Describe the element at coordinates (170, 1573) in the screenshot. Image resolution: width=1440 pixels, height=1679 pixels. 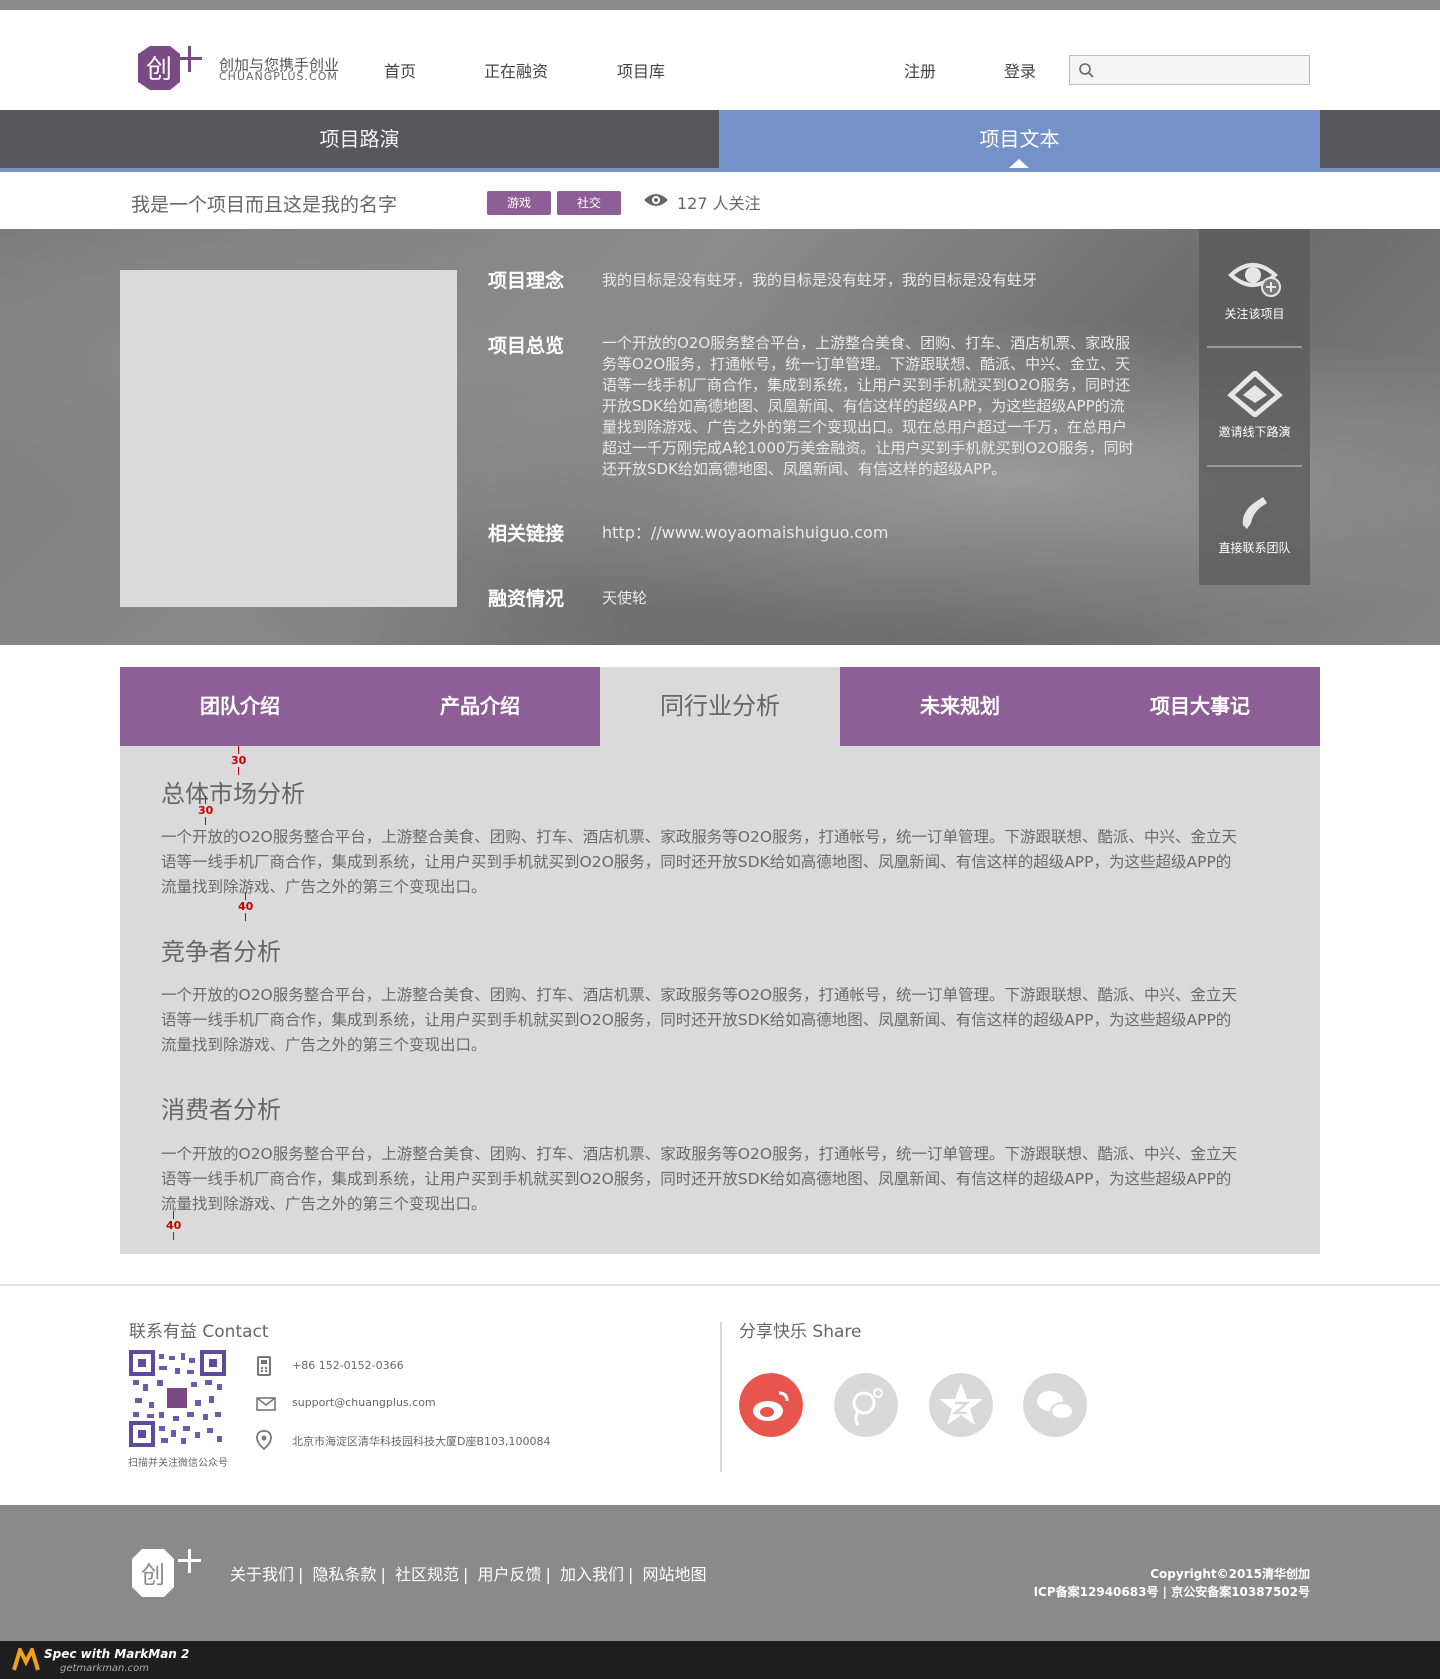
I see `footer-logo: 创` at that location.